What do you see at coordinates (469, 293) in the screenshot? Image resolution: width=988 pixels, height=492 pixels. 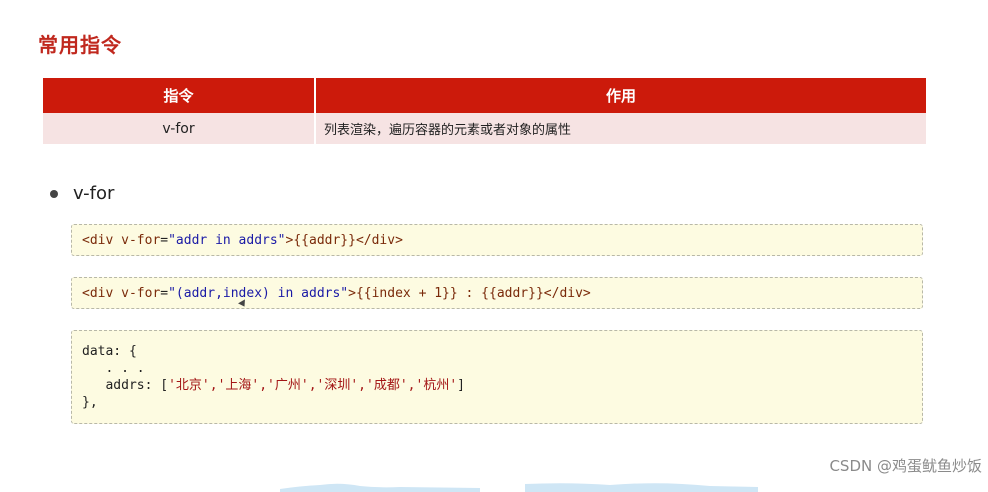 I see `code-rest: >{{index + 1}} : {{addr}}</div>` at bounding box center [469, 293].